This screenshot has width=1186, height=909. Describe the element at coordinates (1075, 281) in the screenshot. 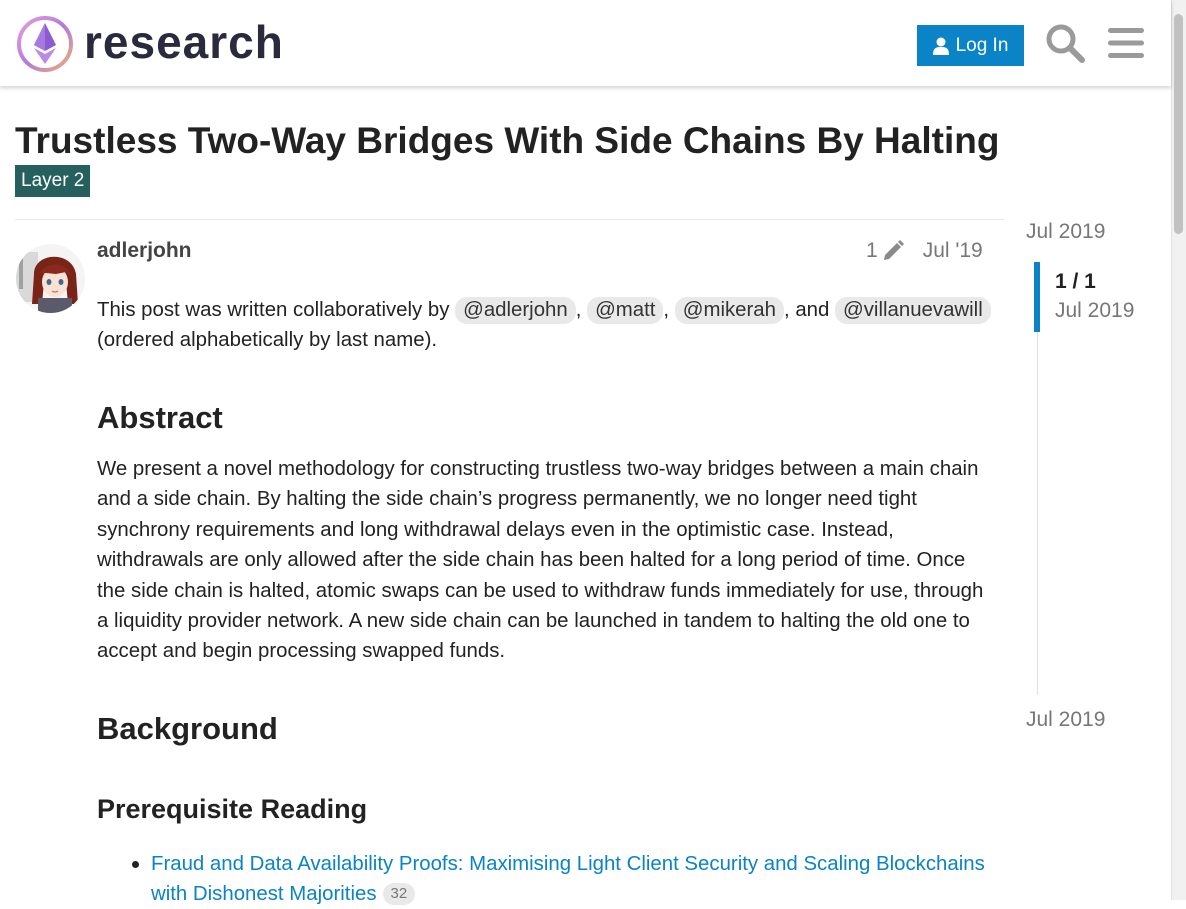

I see `timeline-position: 1 / 1` at that location.